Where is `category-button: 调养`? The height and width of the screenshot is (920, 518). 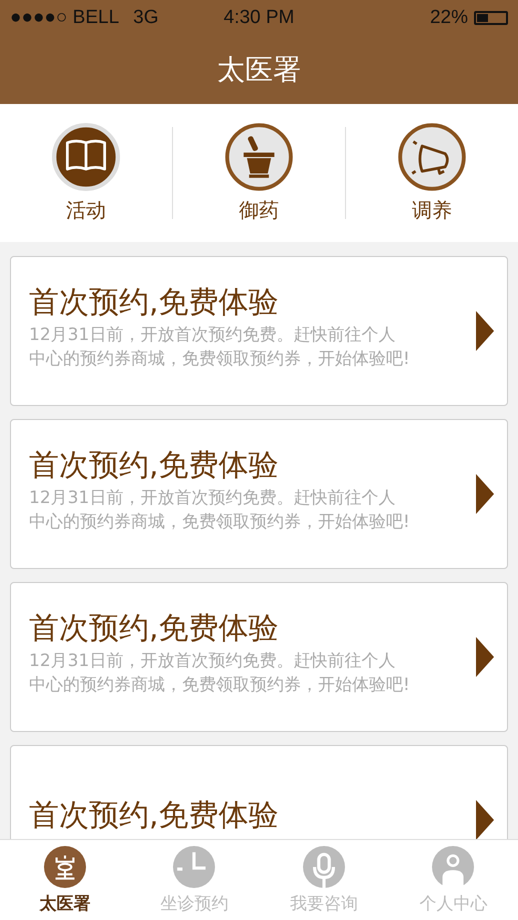 category-button: 调养 is located at coordinates (432, 173).